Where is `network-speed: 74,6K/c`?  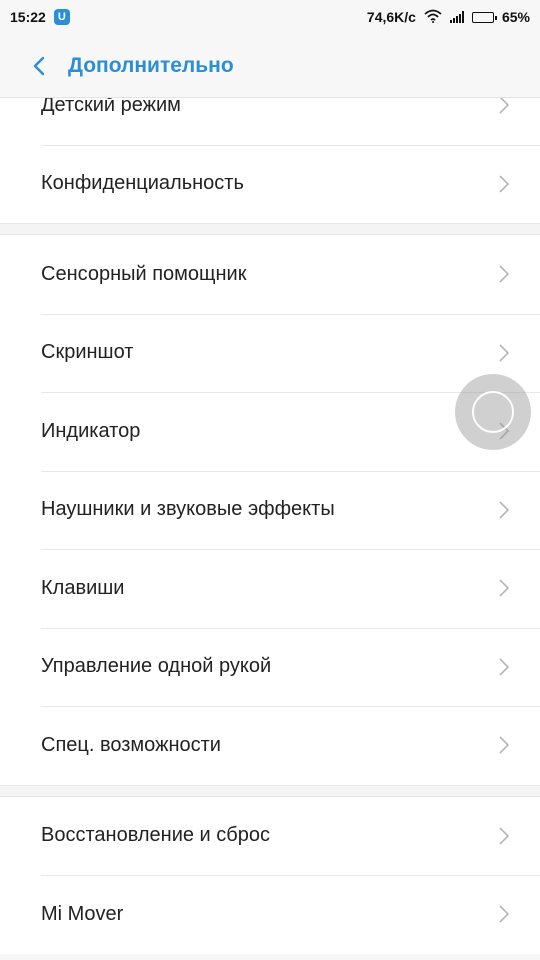 network-speed: 74,6K/c is located at coordinates (391, 17).